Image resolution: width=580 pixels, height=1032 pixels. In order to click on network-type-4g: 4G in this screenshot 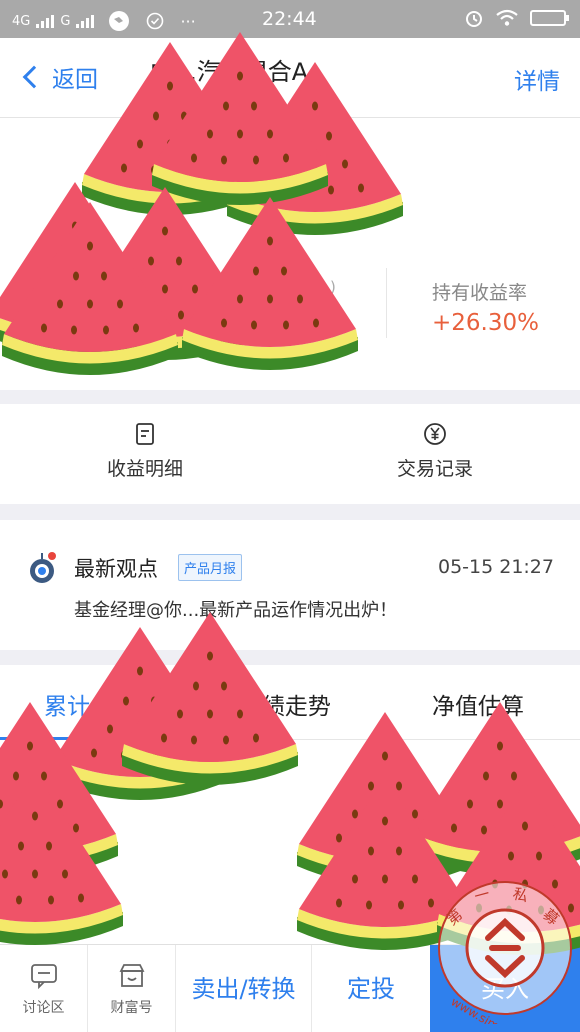, I will do `click(21, 21)`.